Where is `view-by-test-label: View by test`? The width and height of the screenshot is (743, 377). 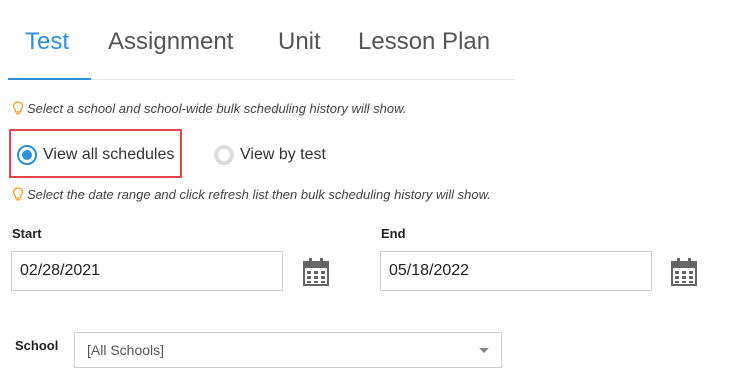 view-by-test-label: View by test is located at coordinates (283, 154).